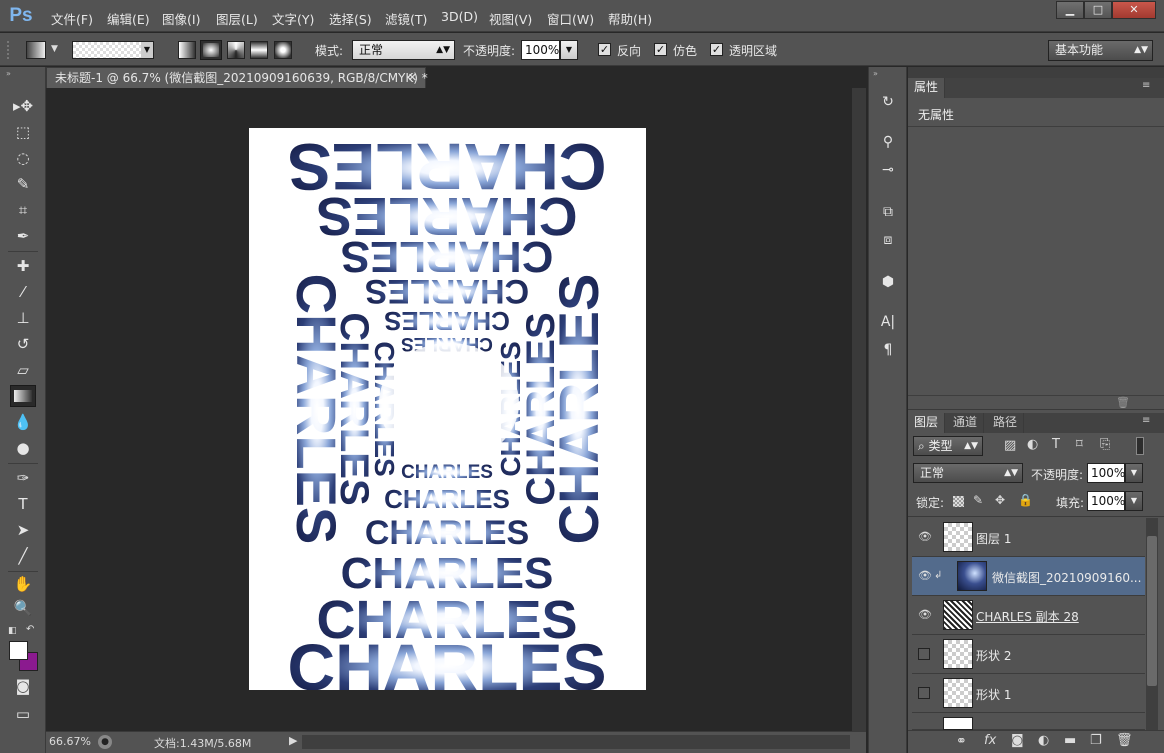 This screenshot has height=753, width=1164. I want to click on close-tab-icon: ✕, so click(412, 78).